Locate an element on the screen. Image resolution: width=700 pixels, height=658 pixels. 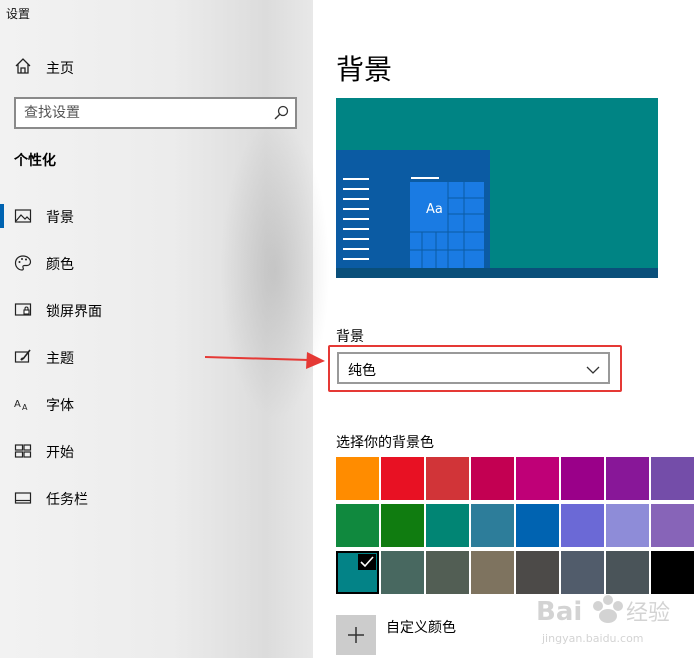
section-label-personalization: 个性化 is located at coordinates (35, 161).